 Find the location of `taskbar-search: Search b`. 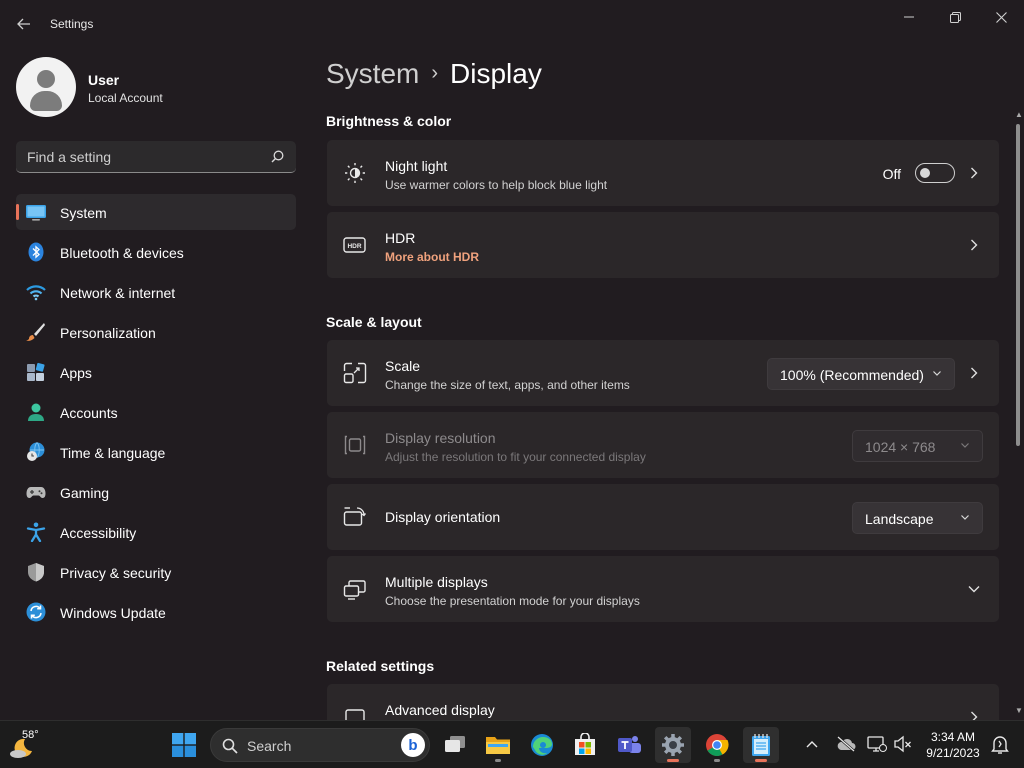

taskbar-search: Search b is located at coordinates (320, 745).